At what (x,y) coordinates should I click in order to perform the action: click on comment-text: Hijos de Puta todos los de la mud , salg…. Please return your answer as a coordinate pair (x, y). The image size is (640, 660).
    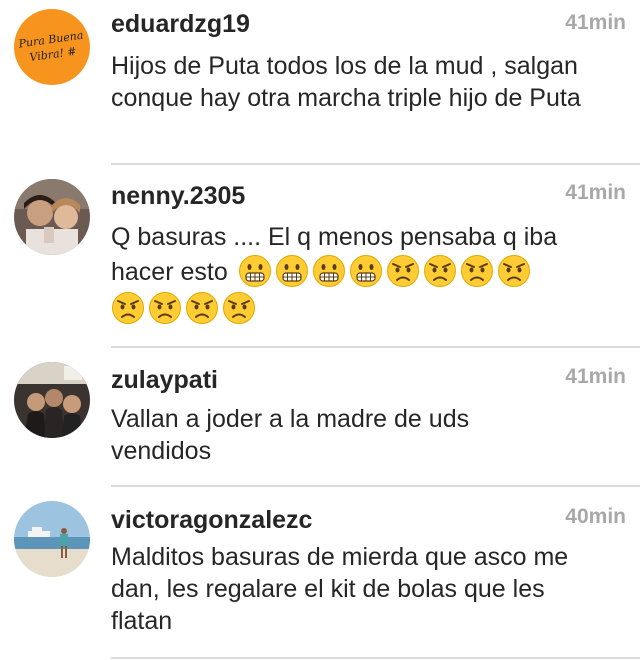
    Looking at the image, I should click on (346, 82).